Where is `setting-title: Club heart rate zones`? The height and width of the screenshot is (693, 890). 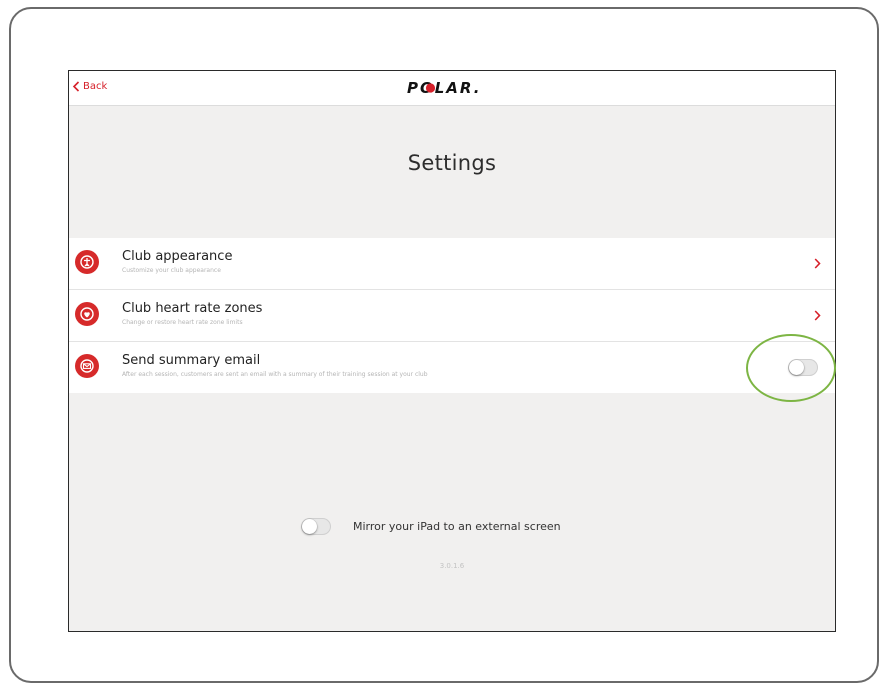
setting-title: Club heart rate zones is located at coordinates (192, 308).